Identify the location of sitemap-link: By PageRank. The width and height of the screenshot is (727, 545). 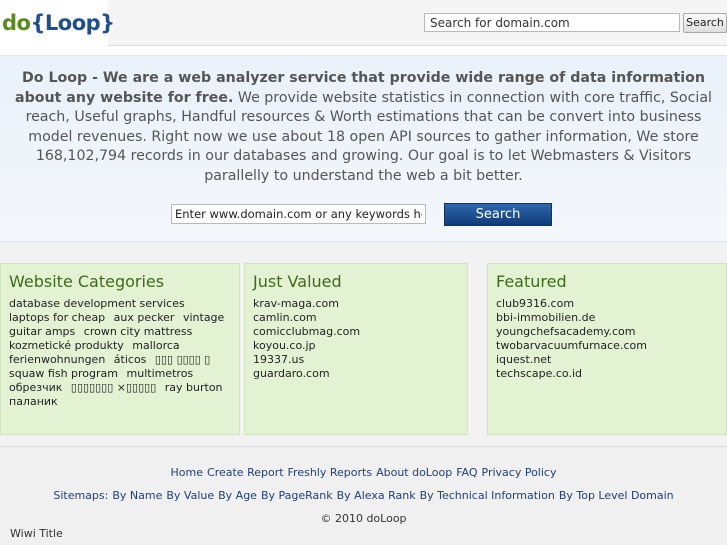
(297, 495).